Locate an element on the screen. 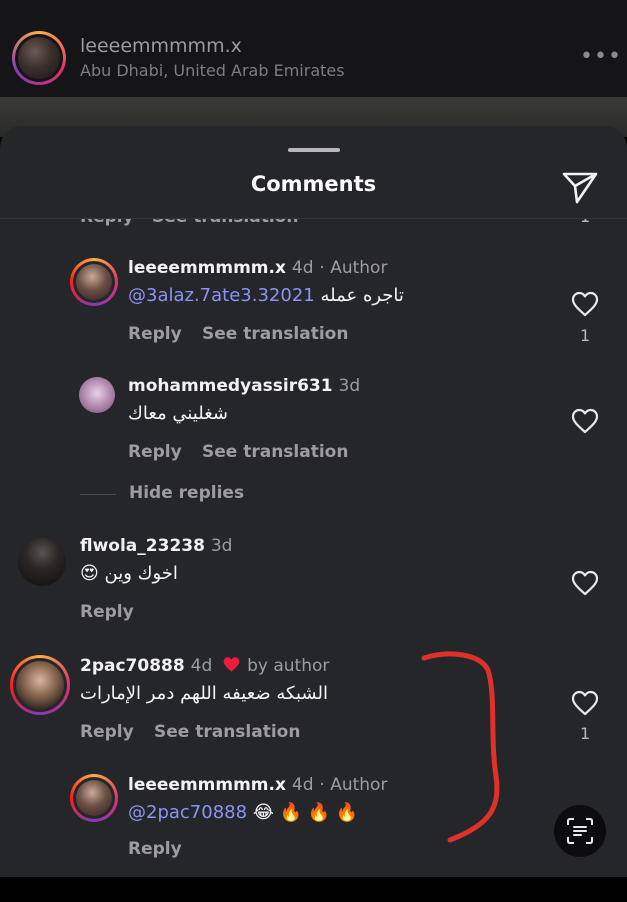 Image resolution: width=627 pixels, height=902 pixels. profile-avatar is located at coordinates (39, 58).